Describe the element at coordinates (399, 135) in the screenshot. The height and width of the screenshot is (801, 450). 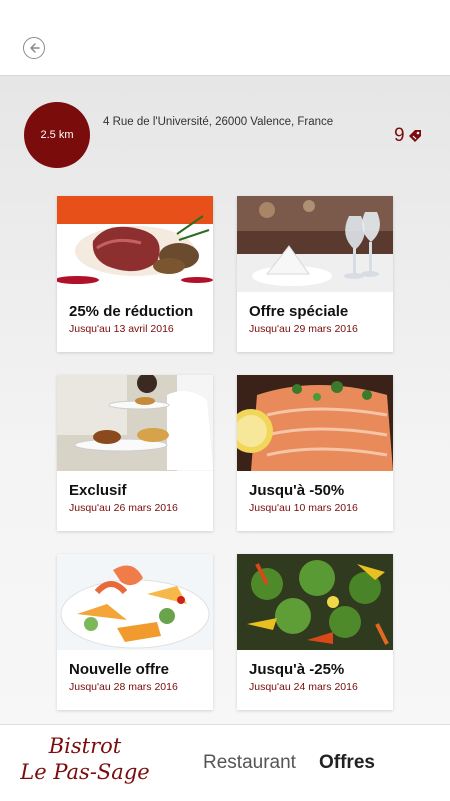
I see `offer-count-value: 9` at that location.